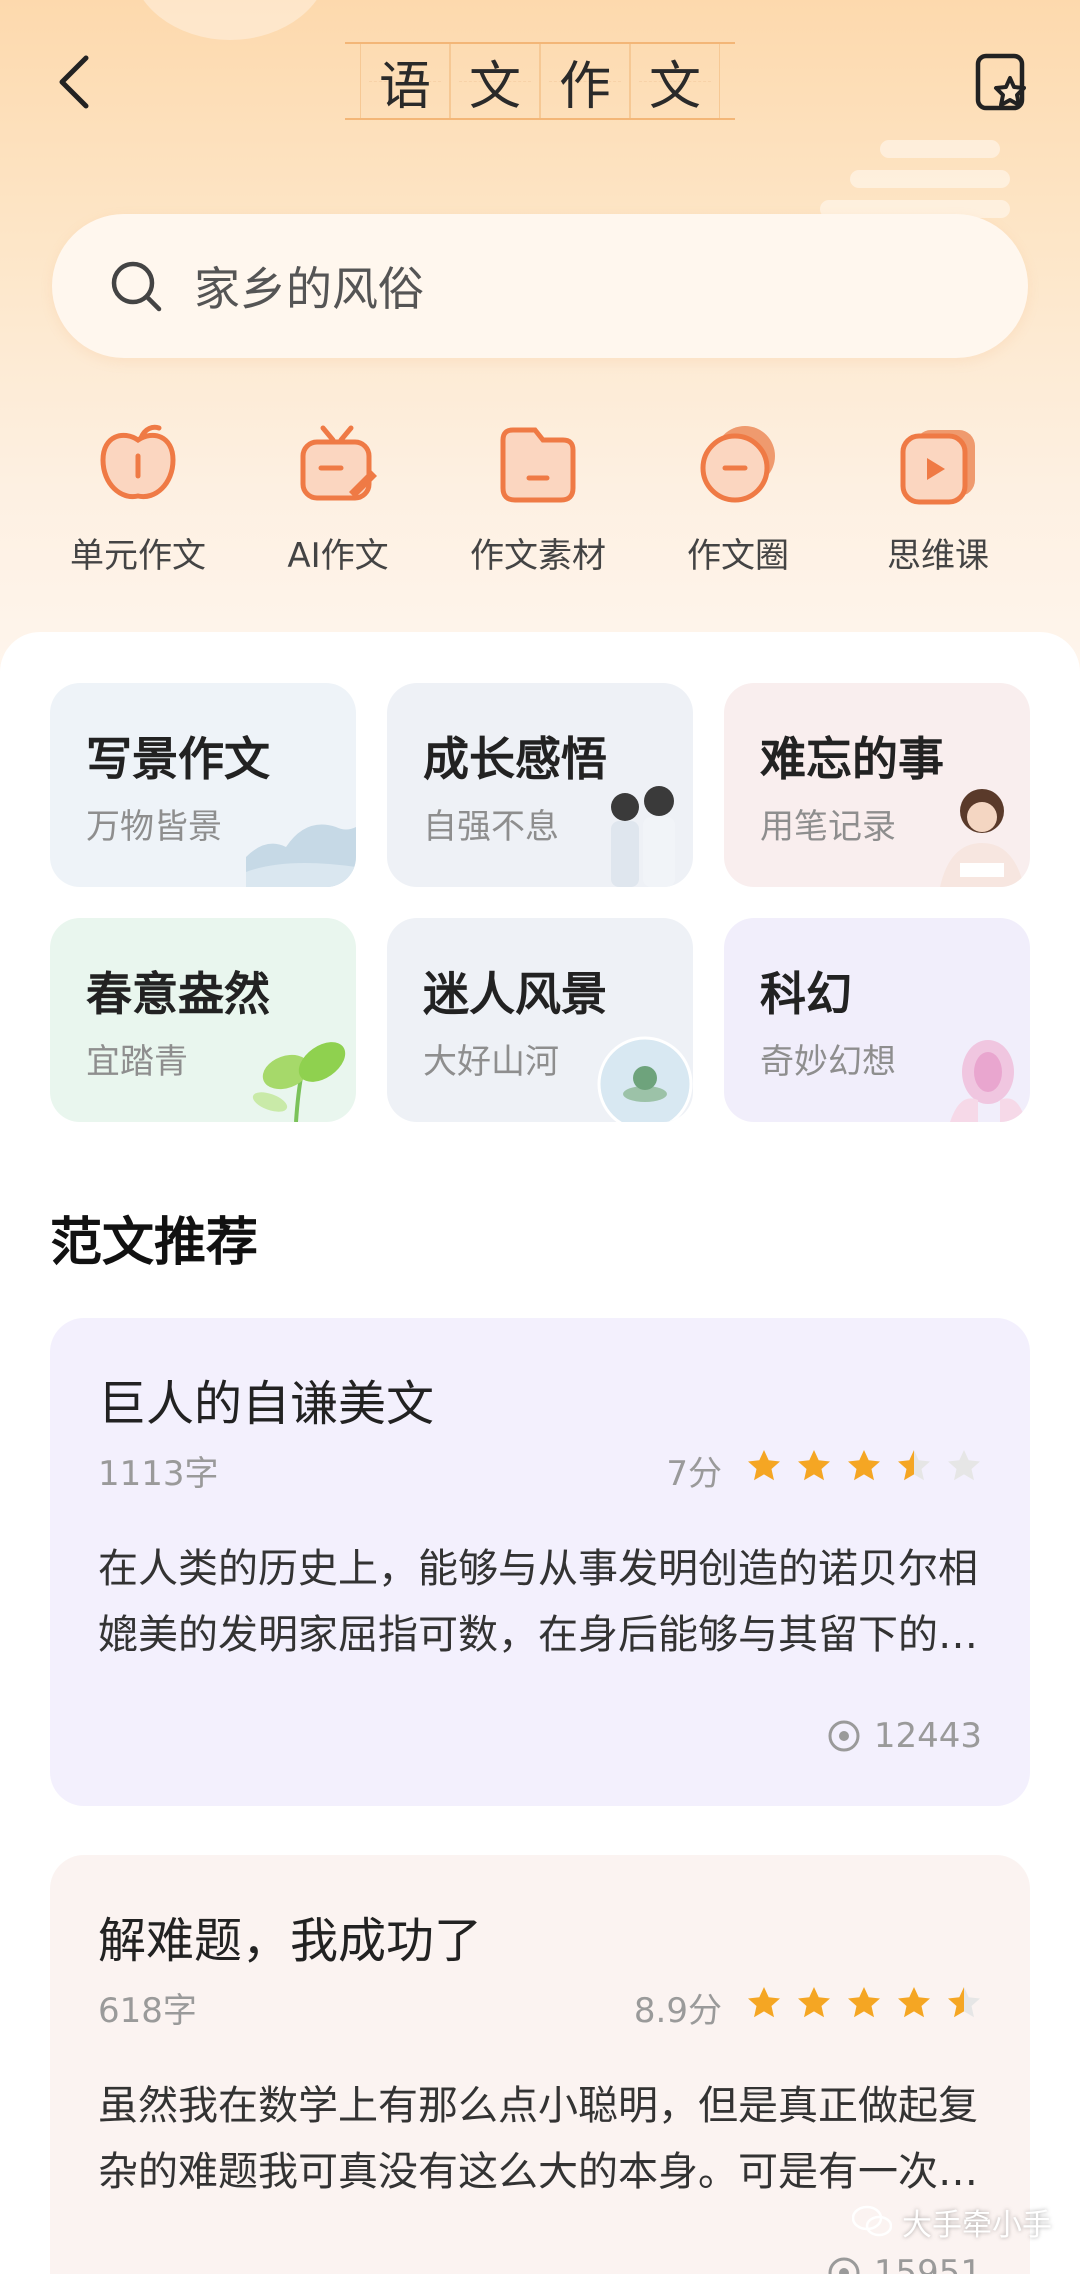 This screenshot has width=1080, height=2274. Describe the element at coordinates (982, 838) in the screenshot. I see `girl-reading-illustration` at that location.